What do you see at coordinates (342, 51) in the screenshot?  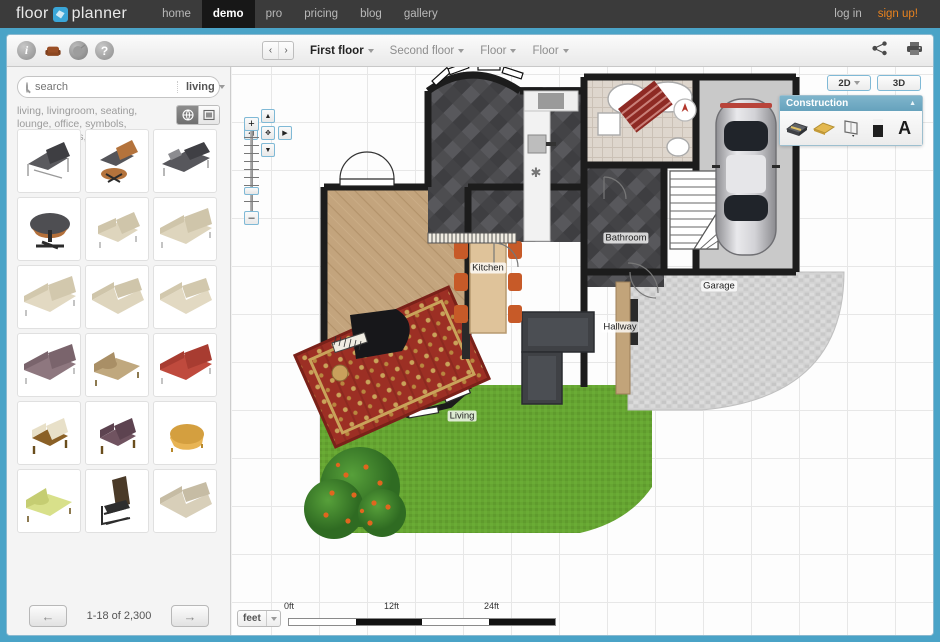 I see `floor-tab-0: First floor` at bounding box center [342, 51].